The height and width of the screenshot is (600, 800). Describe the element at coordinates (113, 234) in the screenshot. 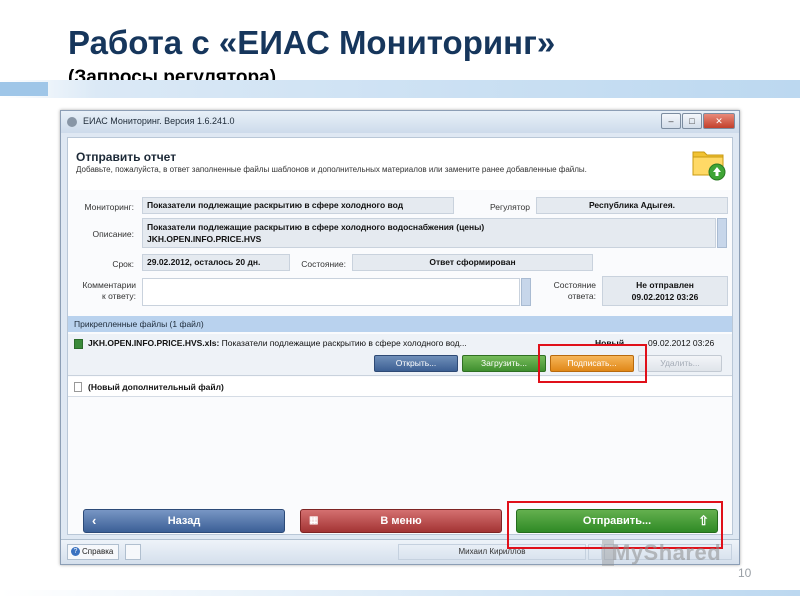

I see `description-label: Описание:` at that location.